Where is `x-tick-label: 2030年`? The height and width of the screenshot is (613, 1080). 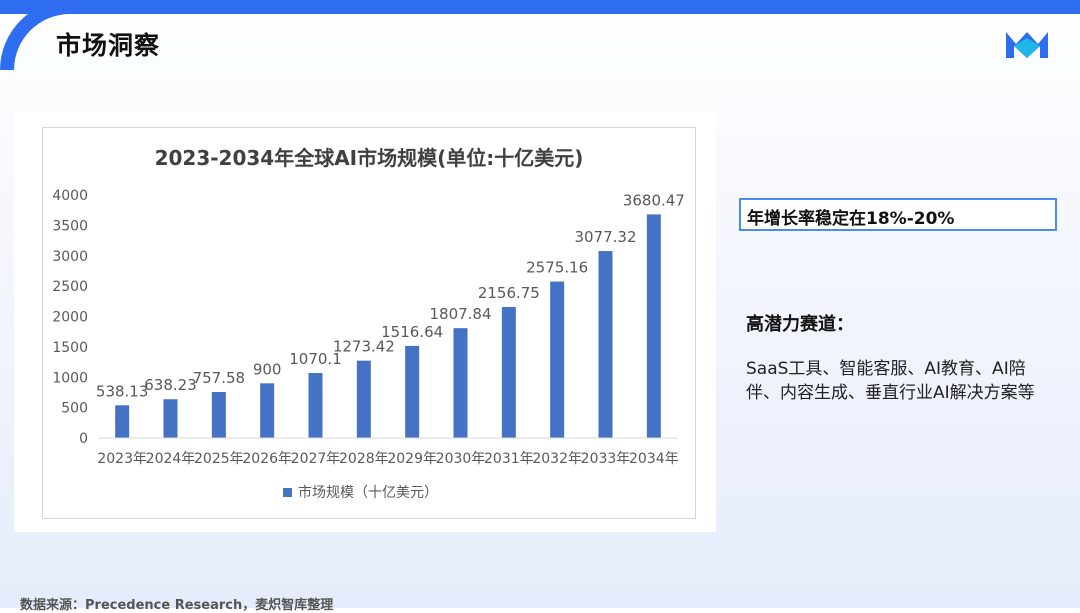 x-tick-label: 2030年 is located at coordinates (461, 459).